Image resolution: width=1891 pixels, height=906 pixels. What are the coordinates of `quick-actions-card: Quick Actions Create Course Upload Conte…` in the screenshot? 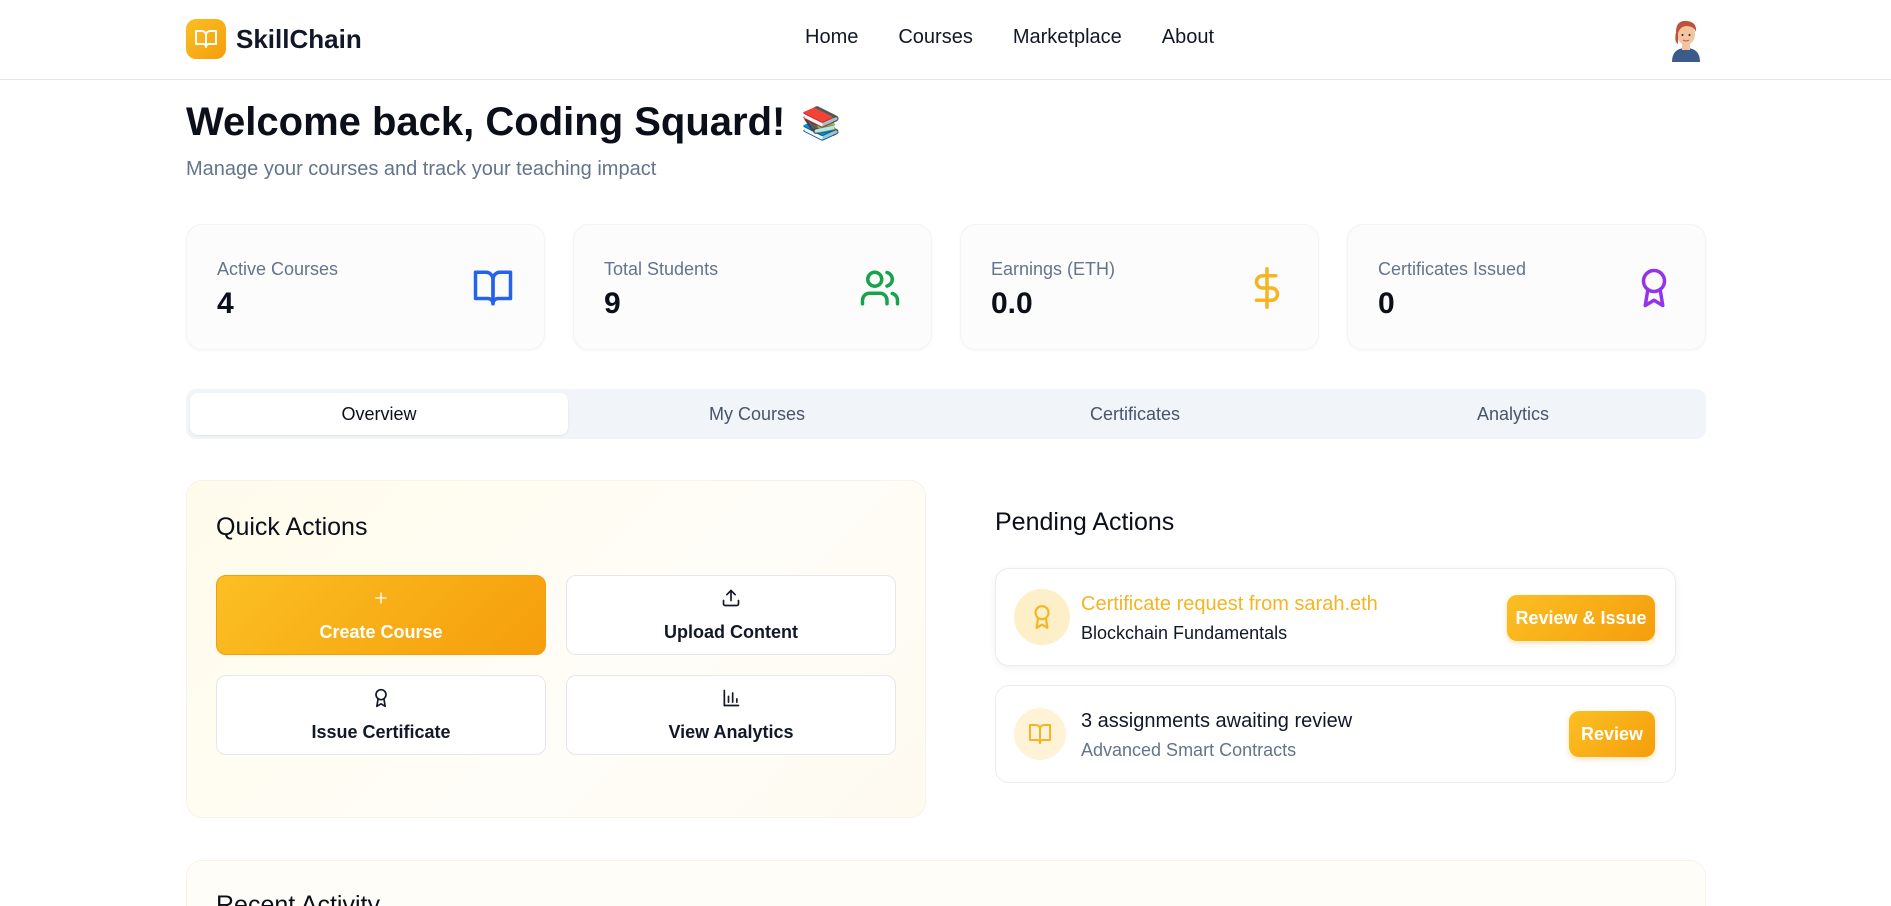 It's located at (556, 649).